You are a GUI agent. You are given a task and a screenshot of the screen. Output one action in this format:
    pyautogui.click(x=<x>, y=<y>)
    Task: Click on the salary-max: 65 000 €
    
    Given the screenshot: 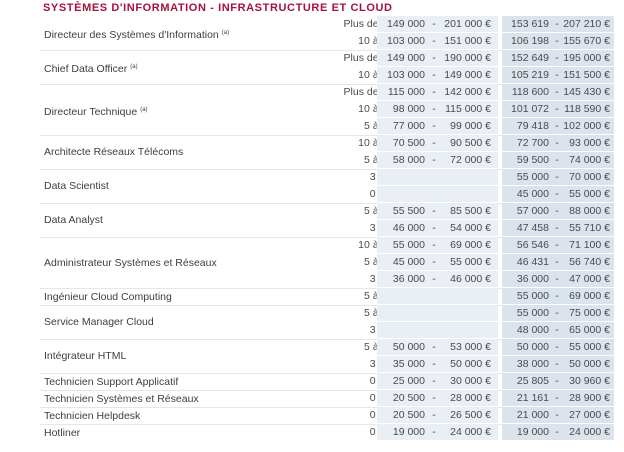 What is the action you would take?
    pyautogui.click(x=589, y=330)
    